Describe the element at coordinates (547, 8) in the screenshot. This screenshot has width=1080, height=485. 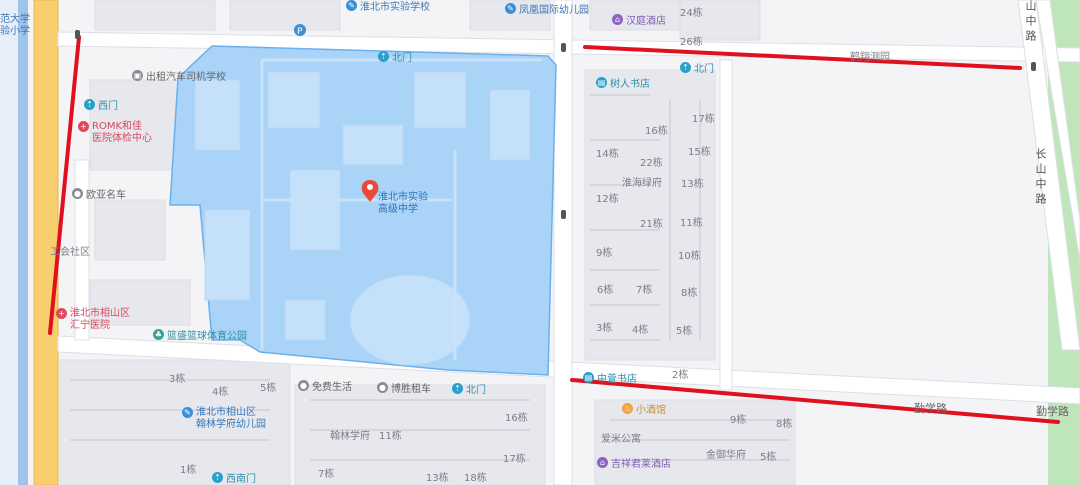
I see `poi-fenghuang-kindergarten: ✎ 凤凰国际幼儿园` at that location.